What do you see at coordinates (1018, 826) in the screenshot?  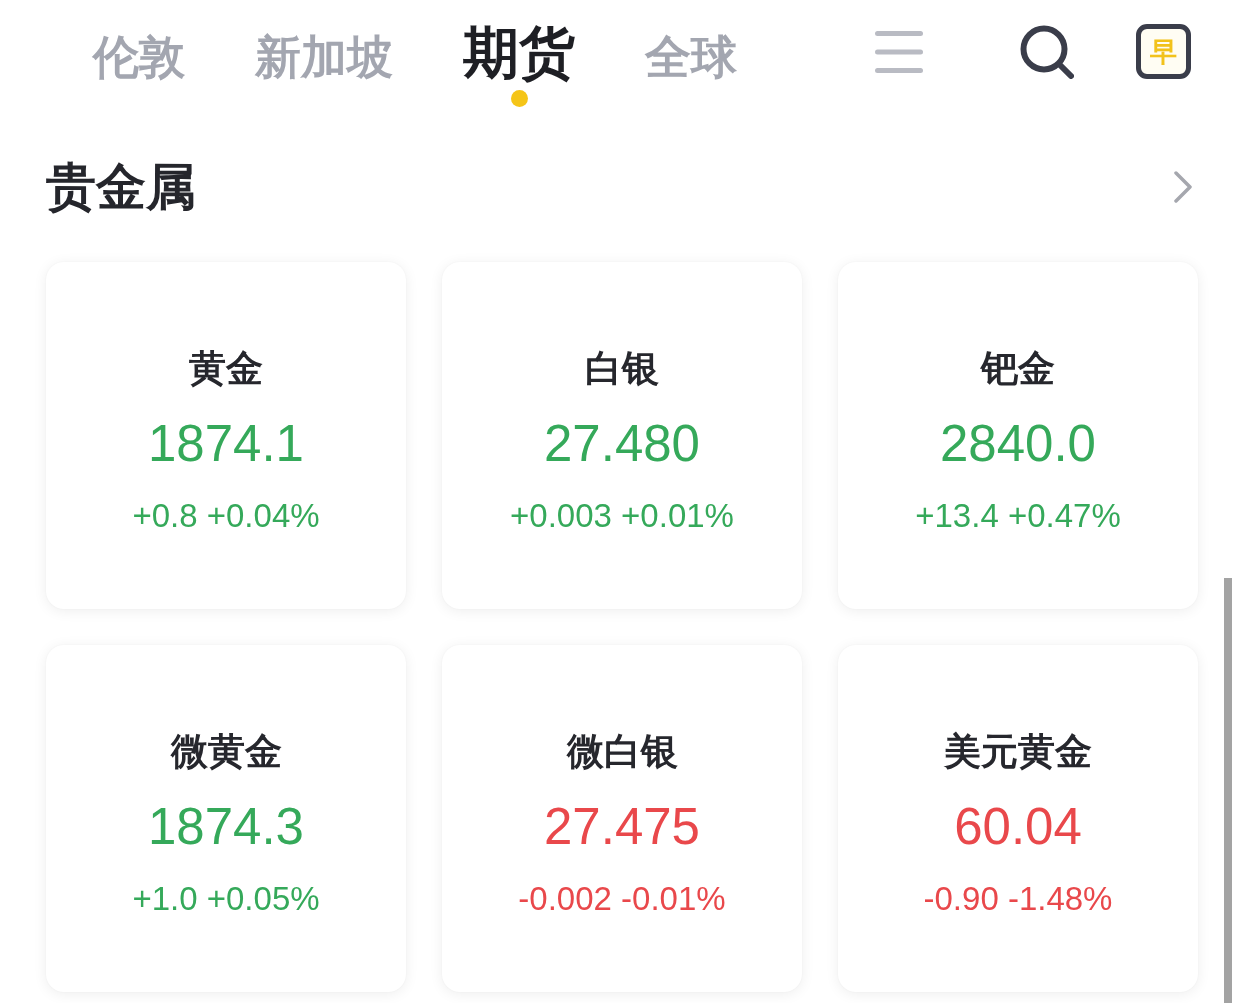 I see `price: 60.04` at bounding box center [1018, 826].